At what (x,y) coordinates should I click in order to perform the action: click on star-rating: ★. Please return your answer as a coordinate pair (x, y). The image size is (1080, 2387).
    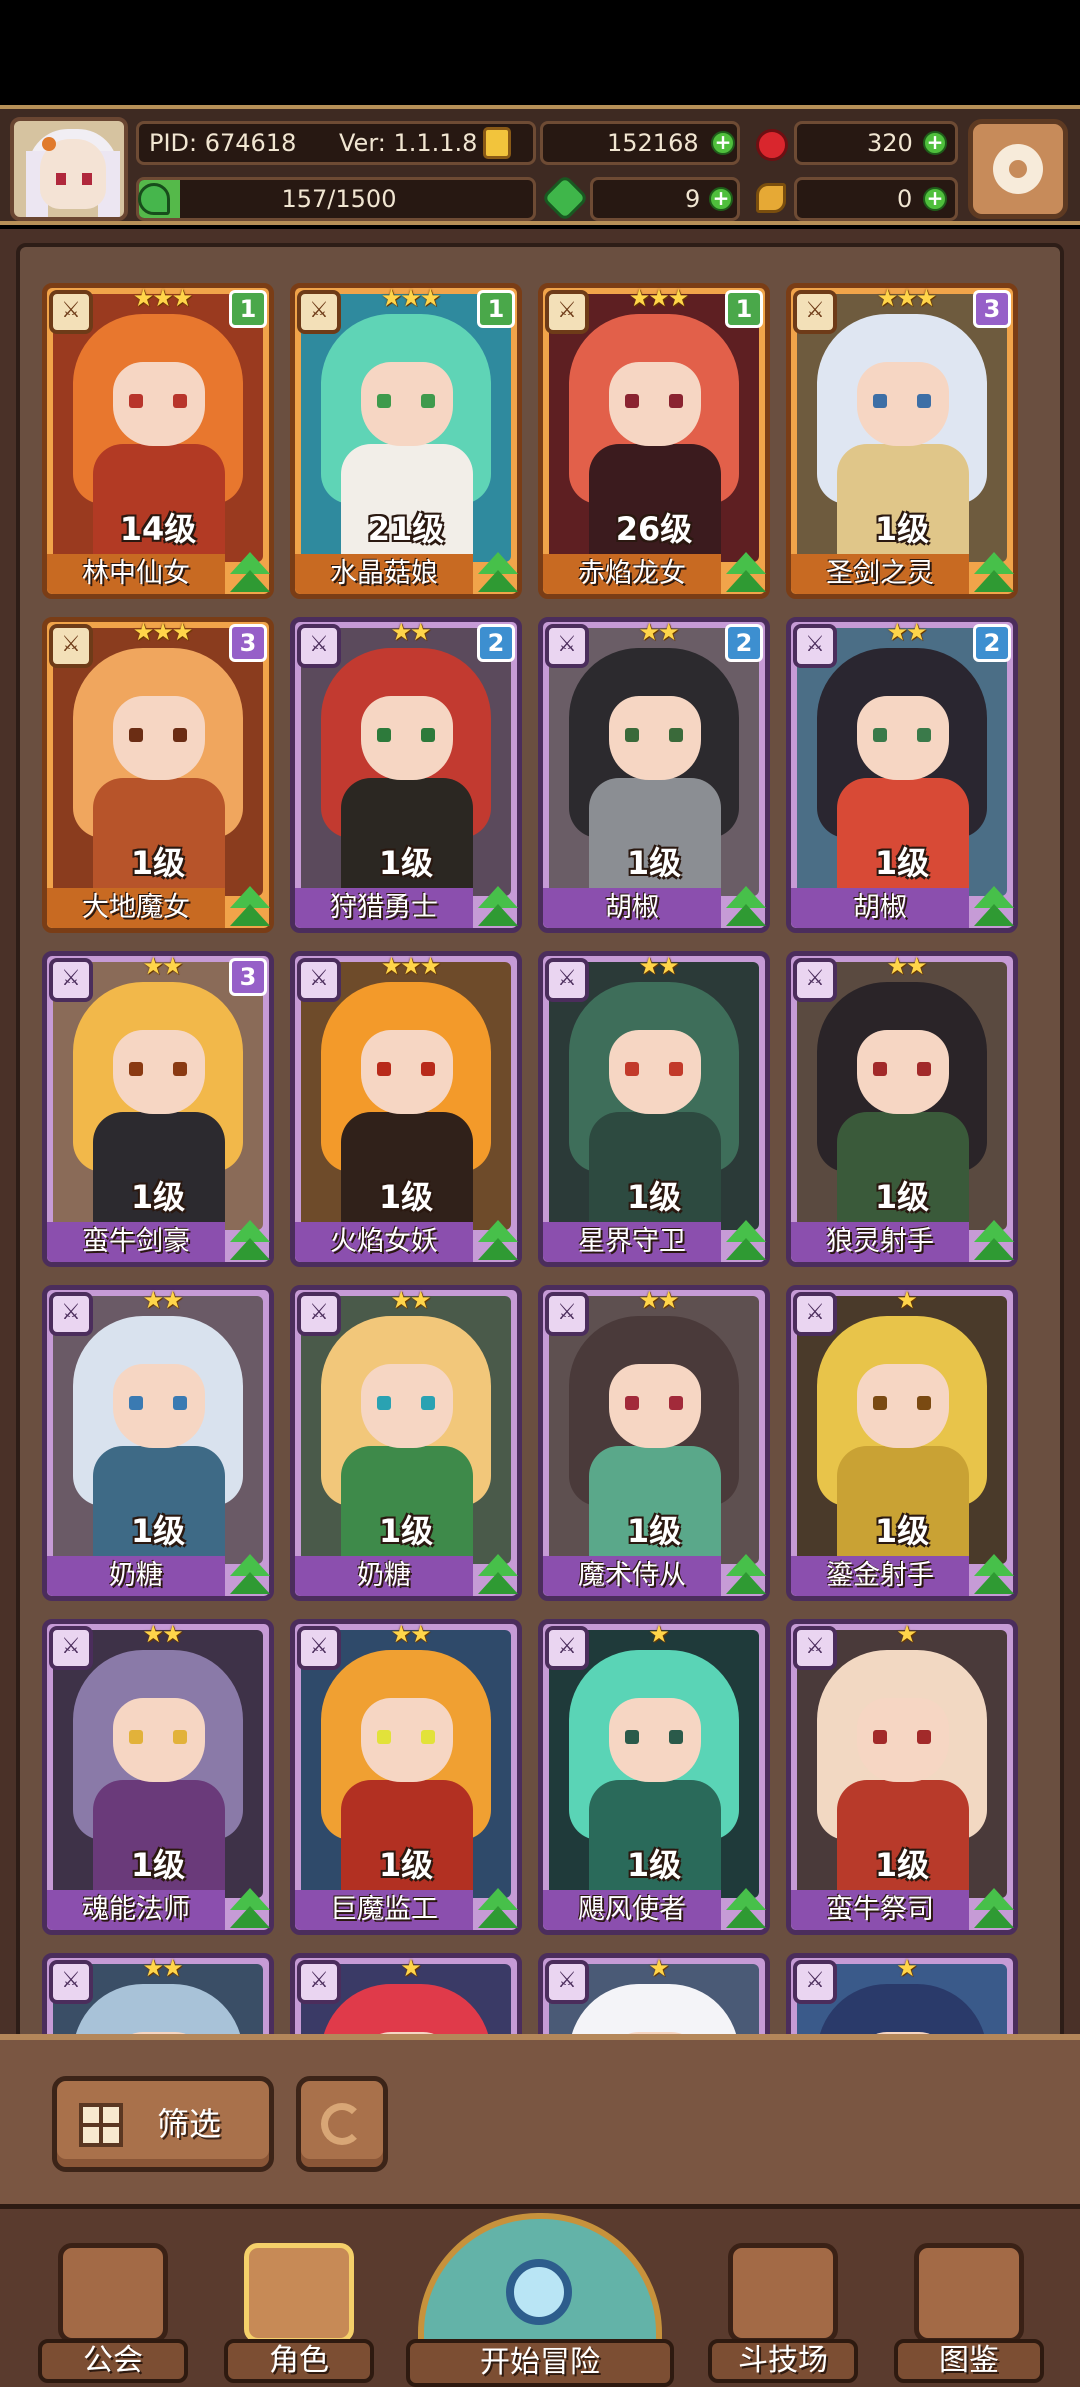
    Looking at the image, I should click on (907, 1300).